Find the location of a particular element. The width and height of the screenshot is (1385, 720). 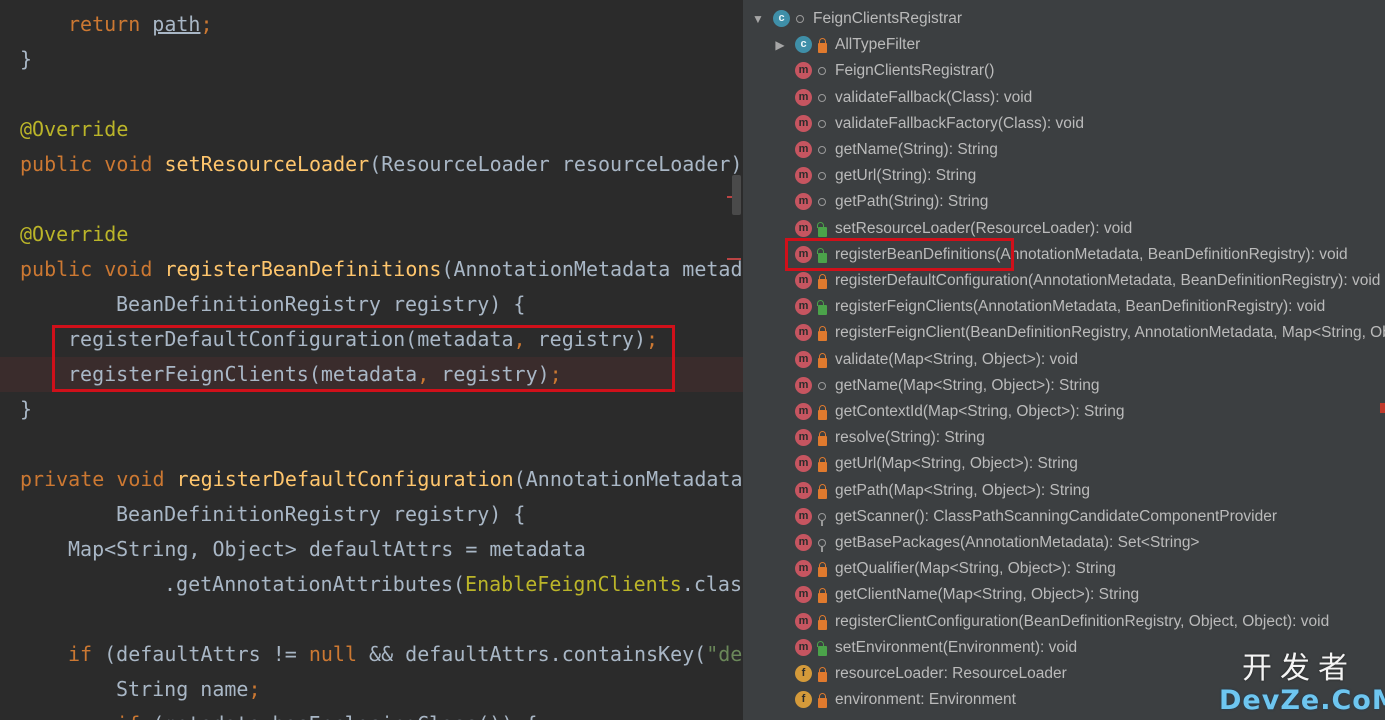

tree-member: m validateFallback(Class): void is located at coordinates (1064, 98).